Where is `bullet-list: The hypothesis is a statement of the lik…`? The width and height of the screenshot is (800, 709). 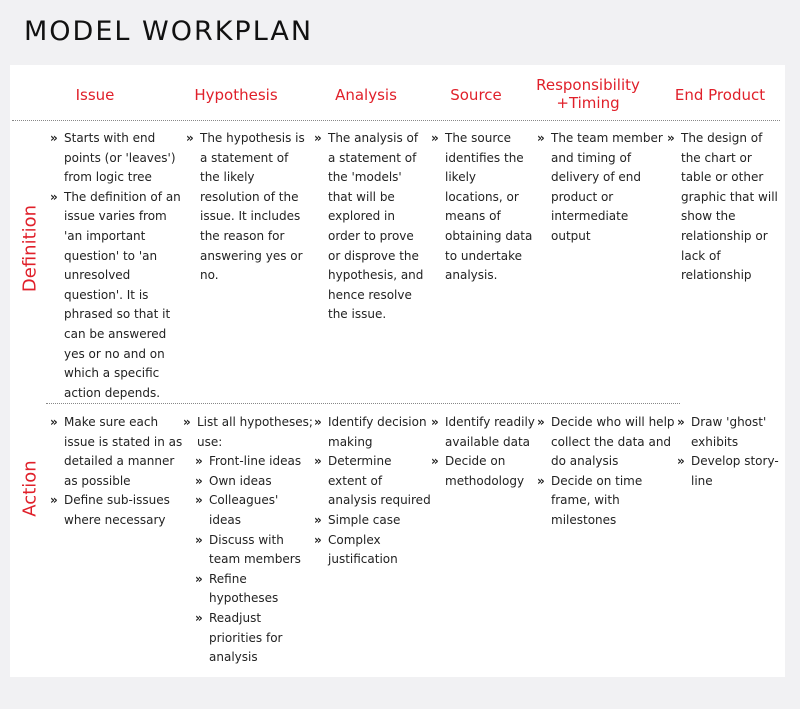
bullet-list: The hypothesis is a statement of the lik… is located at coordinates (247, 207).